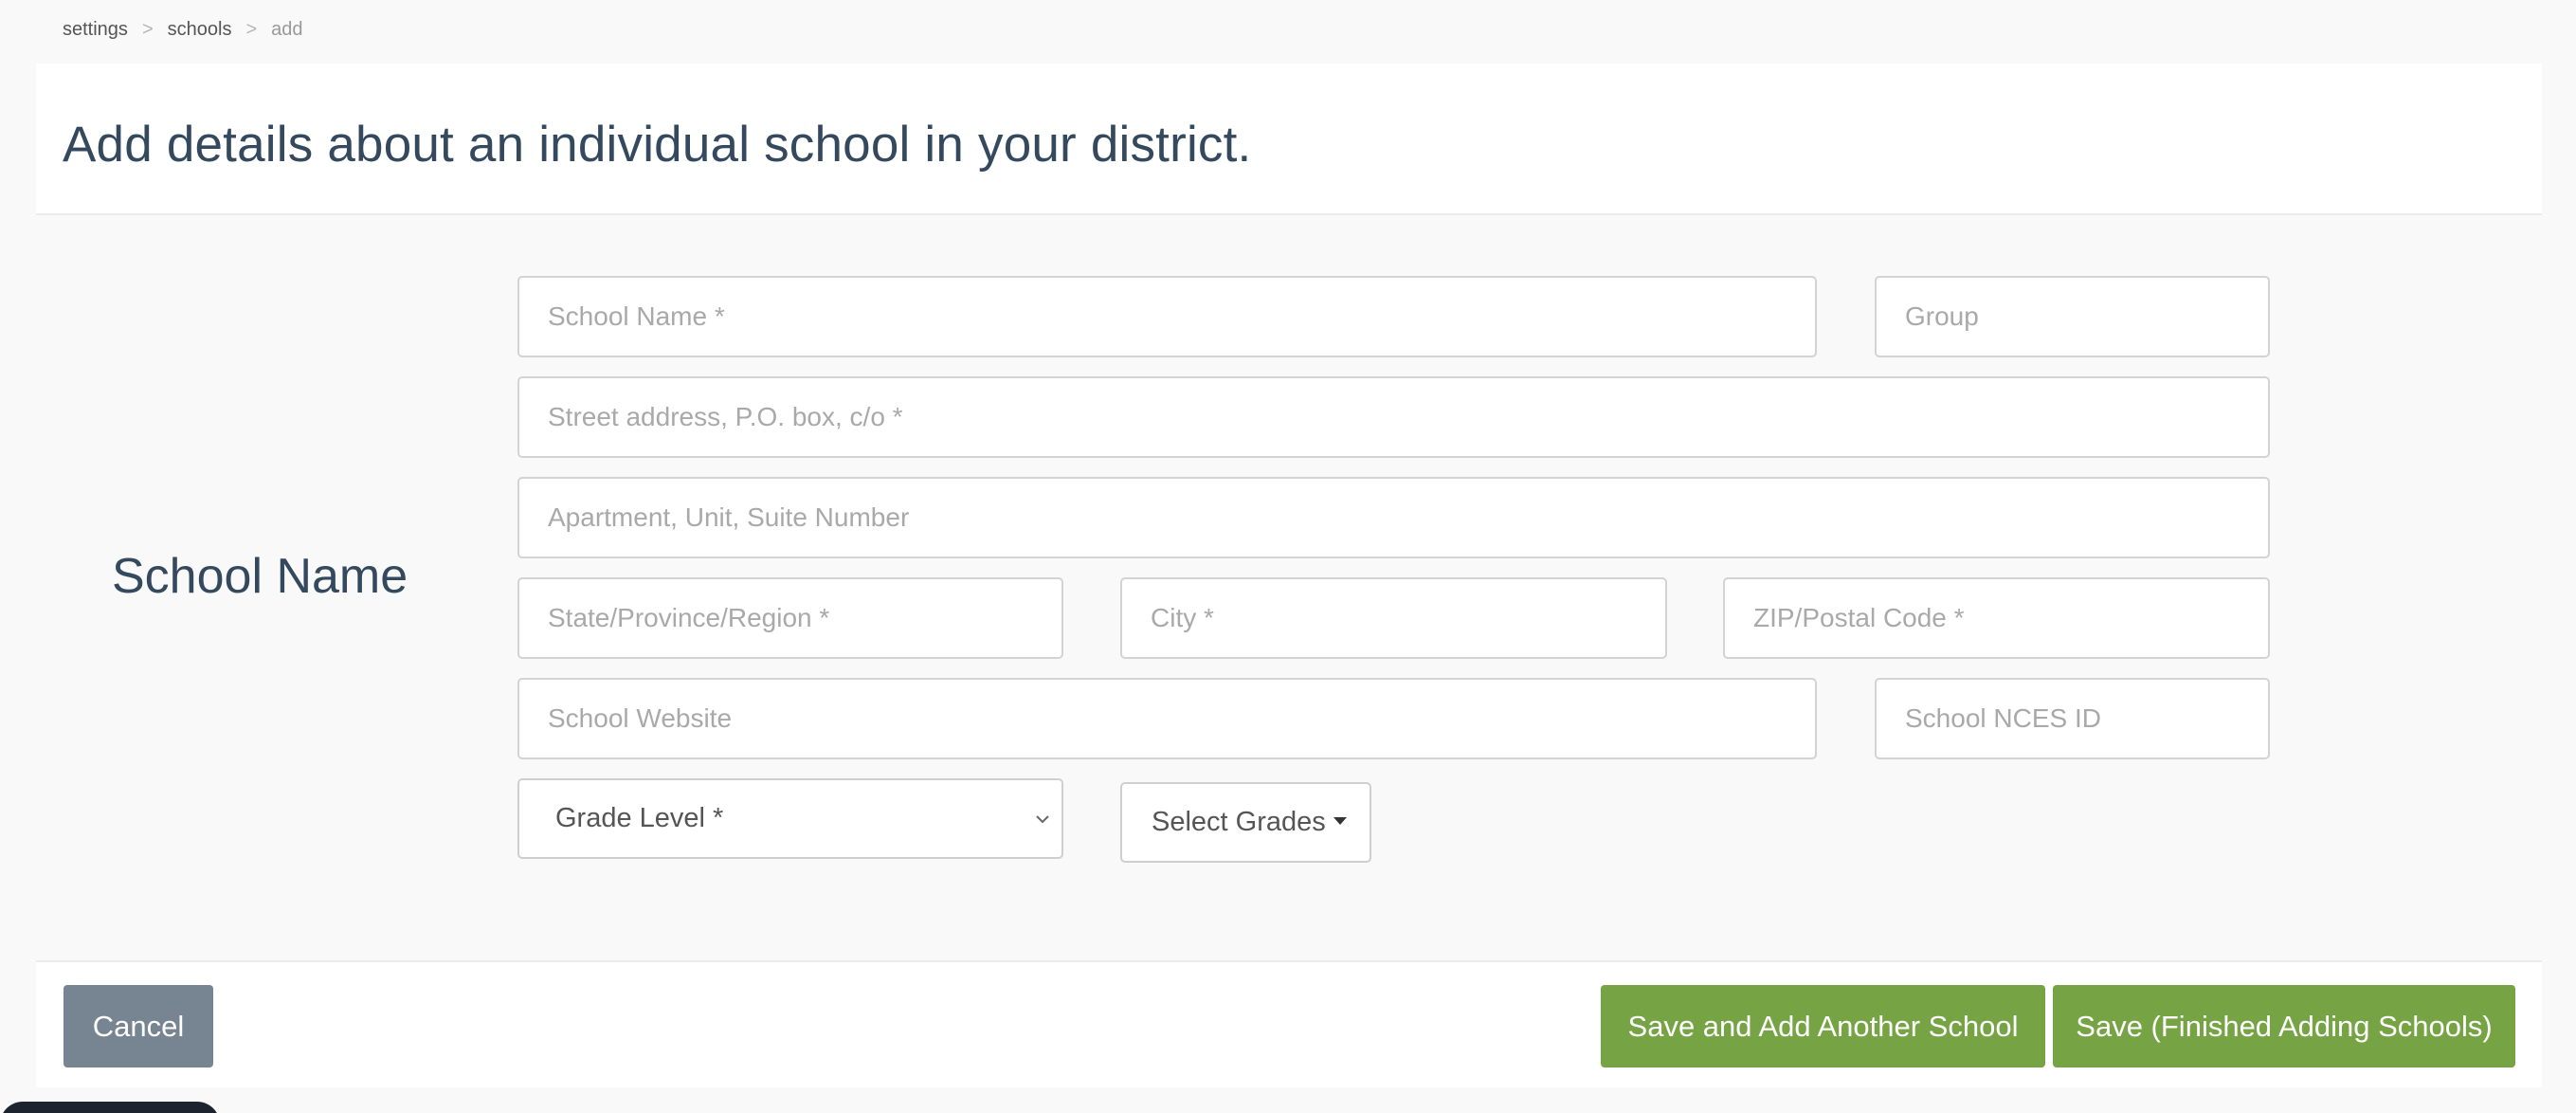  I want to click on apartment-input, so click(1393, 517).